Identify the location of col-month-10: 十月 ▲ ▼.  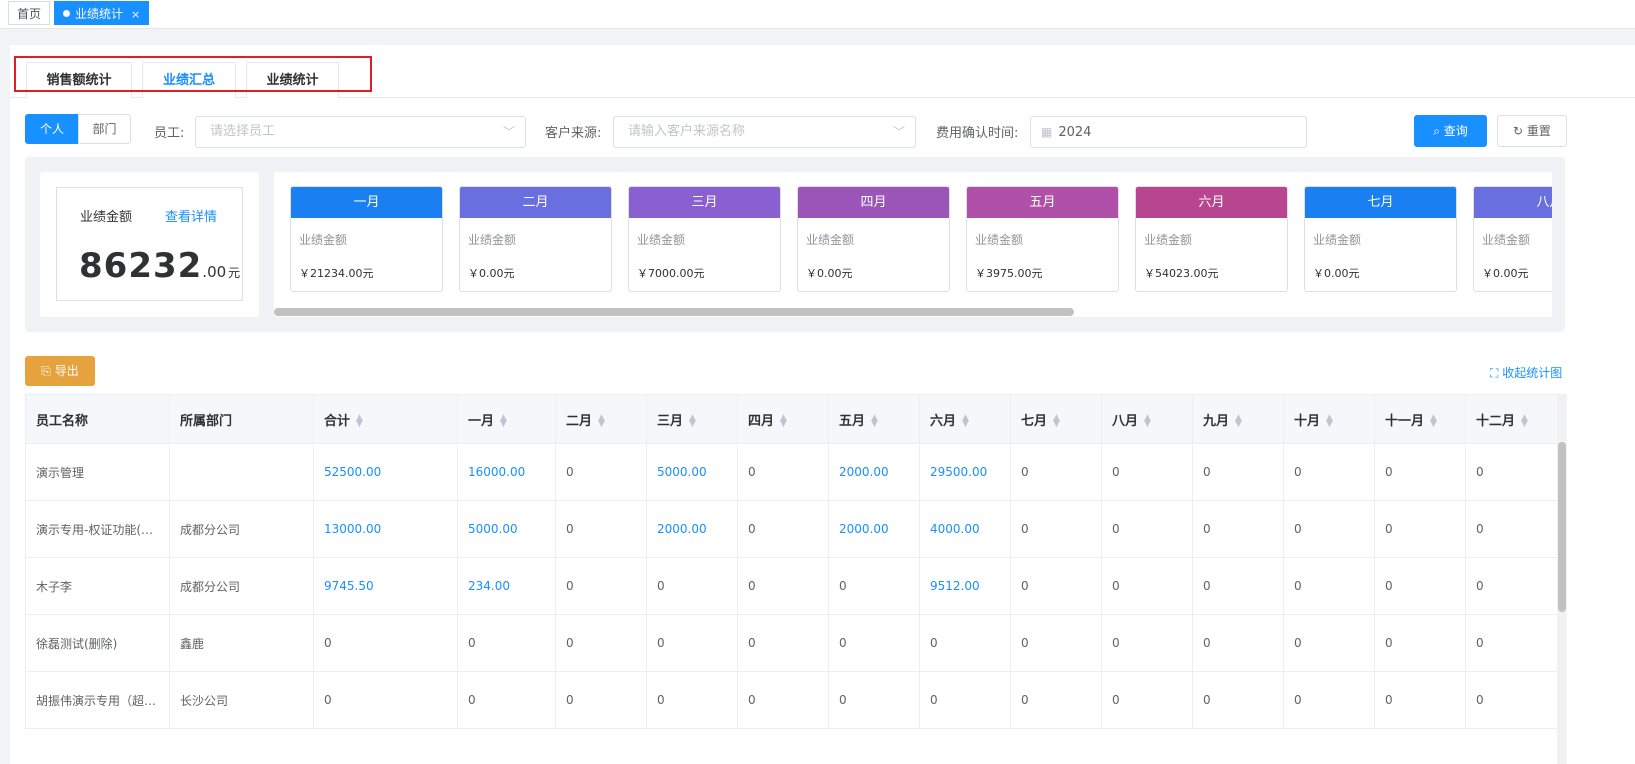
(1329, 419).